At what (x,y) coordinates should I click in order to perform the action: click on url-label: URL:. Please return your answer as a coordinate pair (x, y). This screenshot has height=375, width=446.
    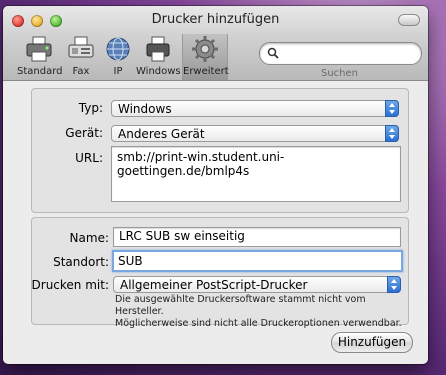
    Looking at the image, I should click on (89, 158).